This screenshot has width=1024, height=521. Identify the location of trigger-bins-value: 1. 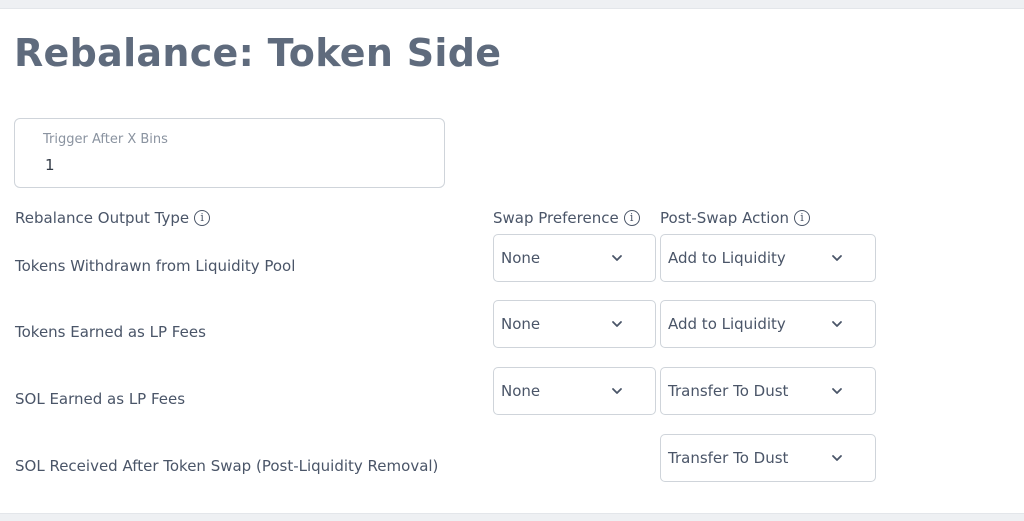
(50, 165).